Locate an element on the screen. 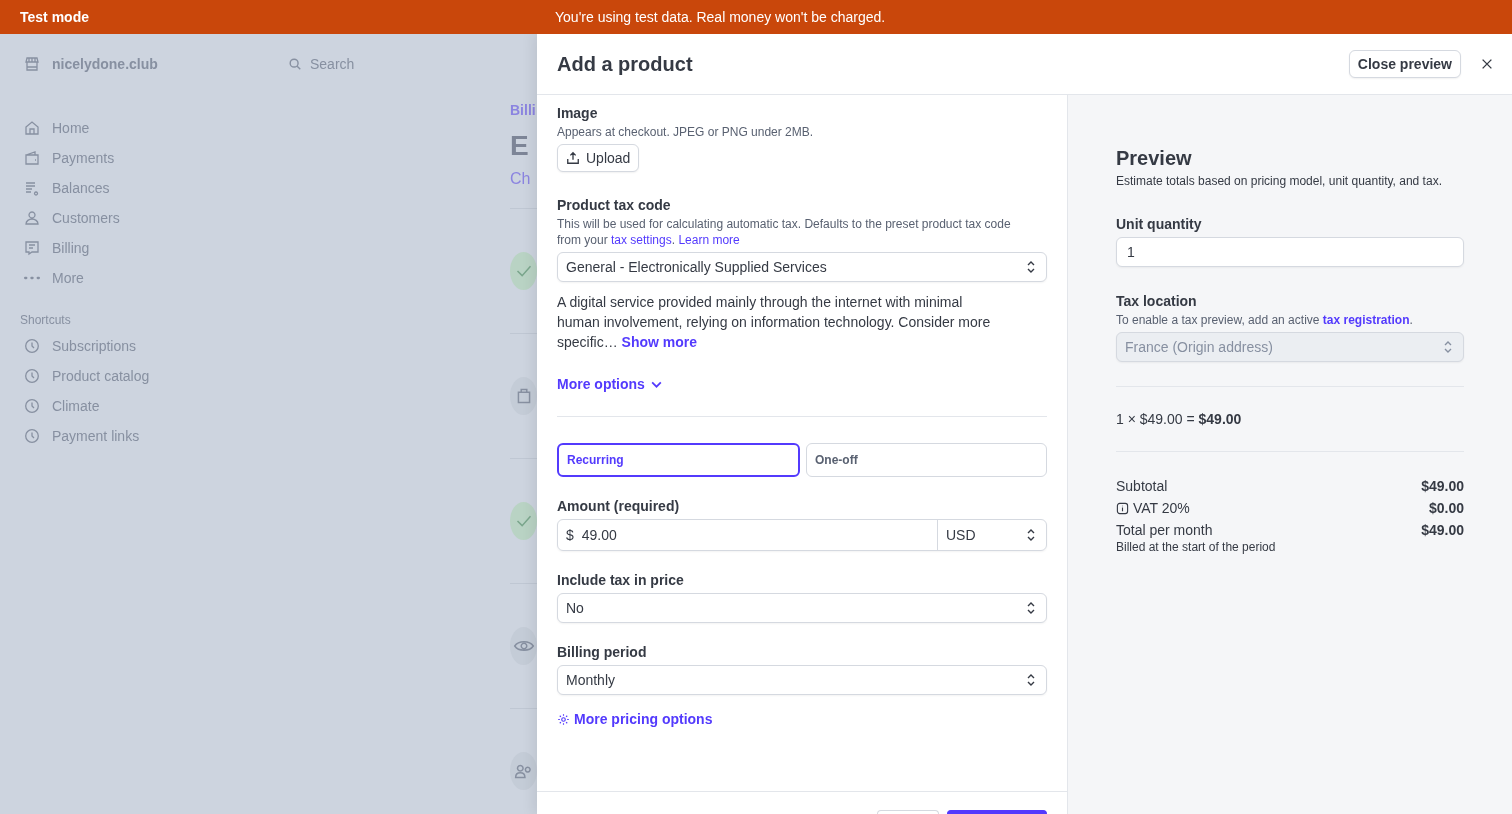 This screenshot has width=1512, height=814. billing-note: Billed at the start of the period is located at coordinates (1196, 547).